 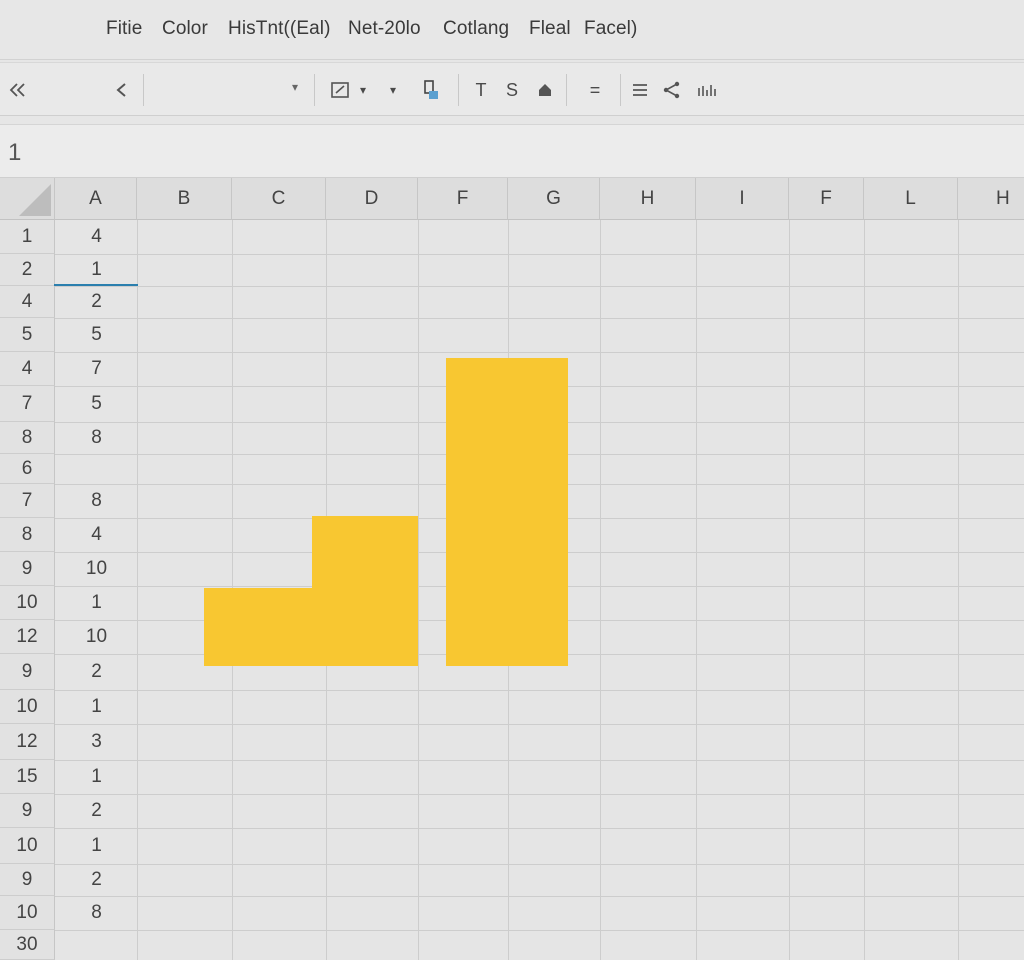 What do you see at coordinates (124, 29) in the screenshot?
I see `menu-item-fitie: Fitie` at bounding box center [124, 29].